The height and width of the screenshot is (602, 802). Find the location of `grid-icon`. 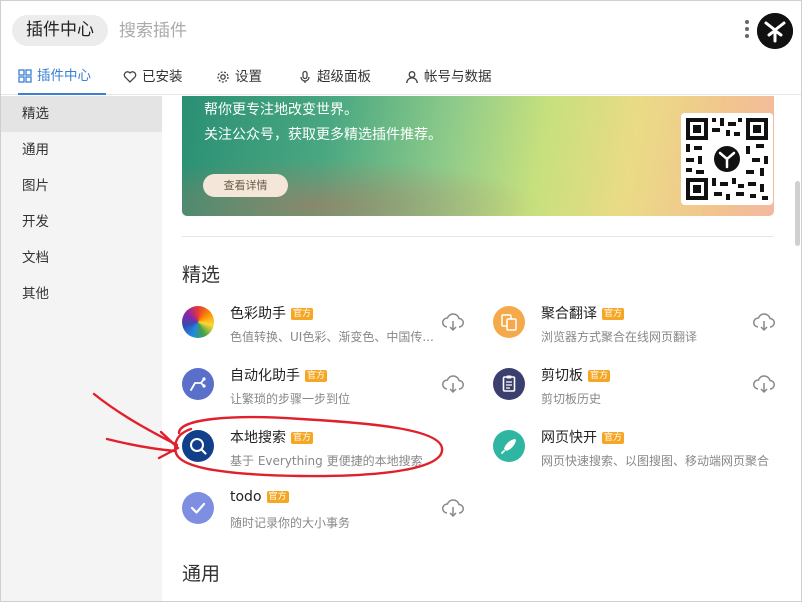

grid-icon is located at coordinates (25, 76).